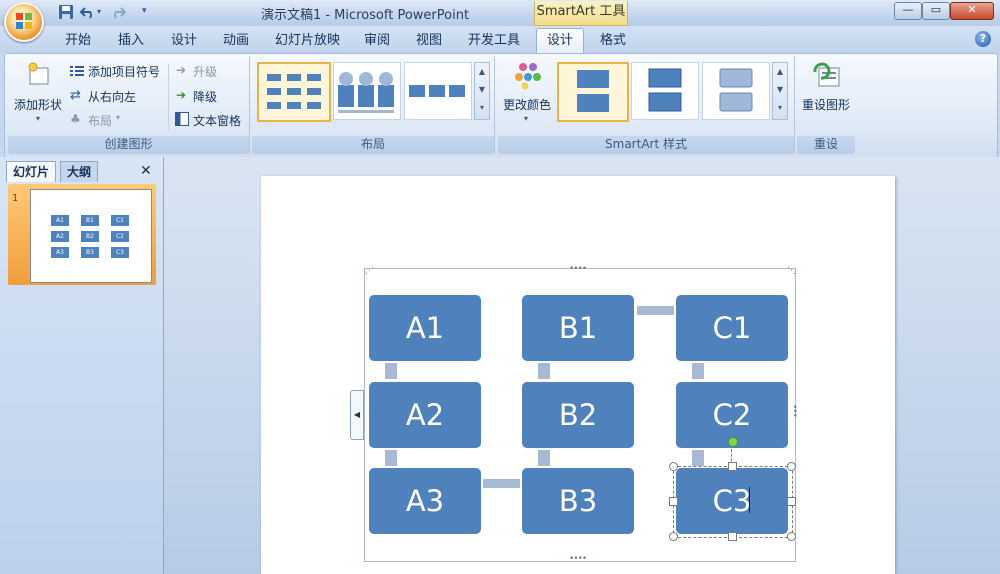  I want to click on add-shape-icon, so click(39, 75).